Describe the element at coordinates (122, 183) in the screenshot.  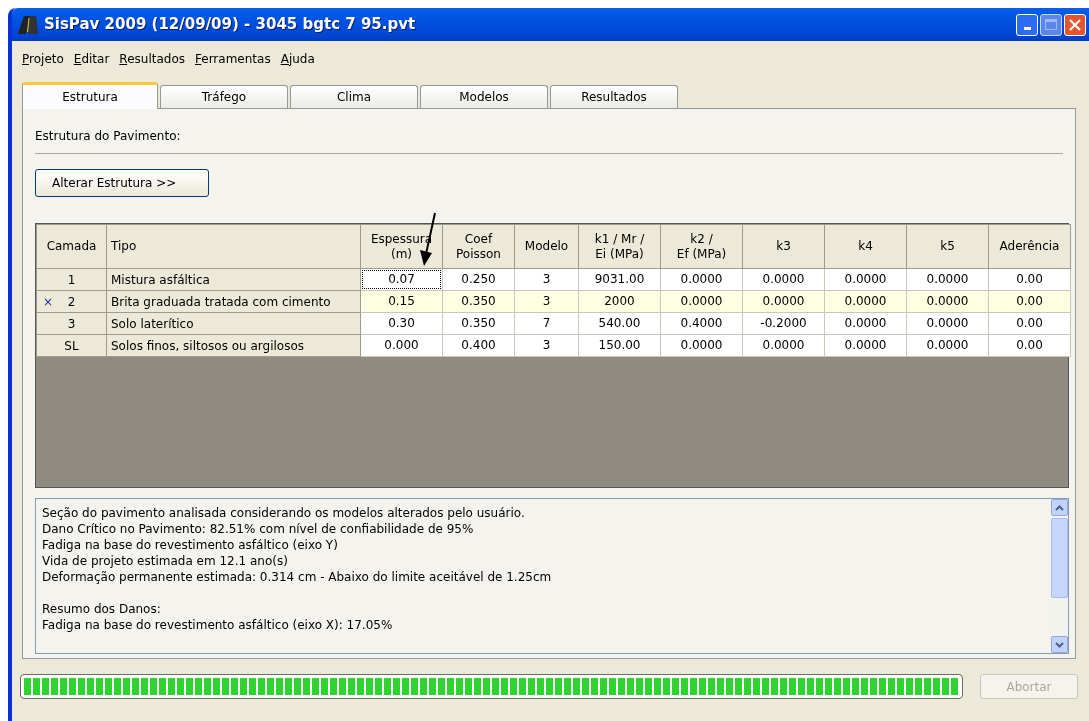
I see `alter-structure-button: Alterar Estrutura >>` at that location.